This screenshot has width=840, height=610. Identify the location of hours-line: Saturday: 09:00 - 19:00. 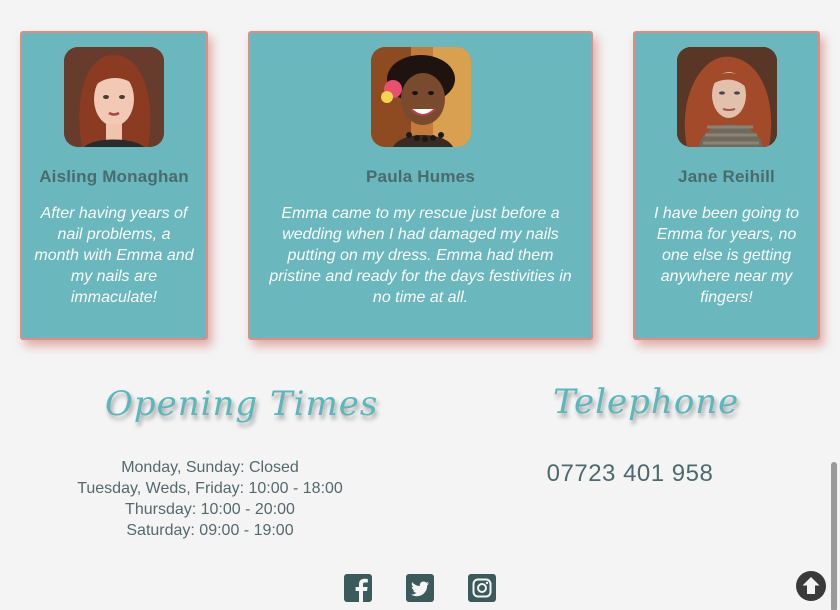
(210, 530).